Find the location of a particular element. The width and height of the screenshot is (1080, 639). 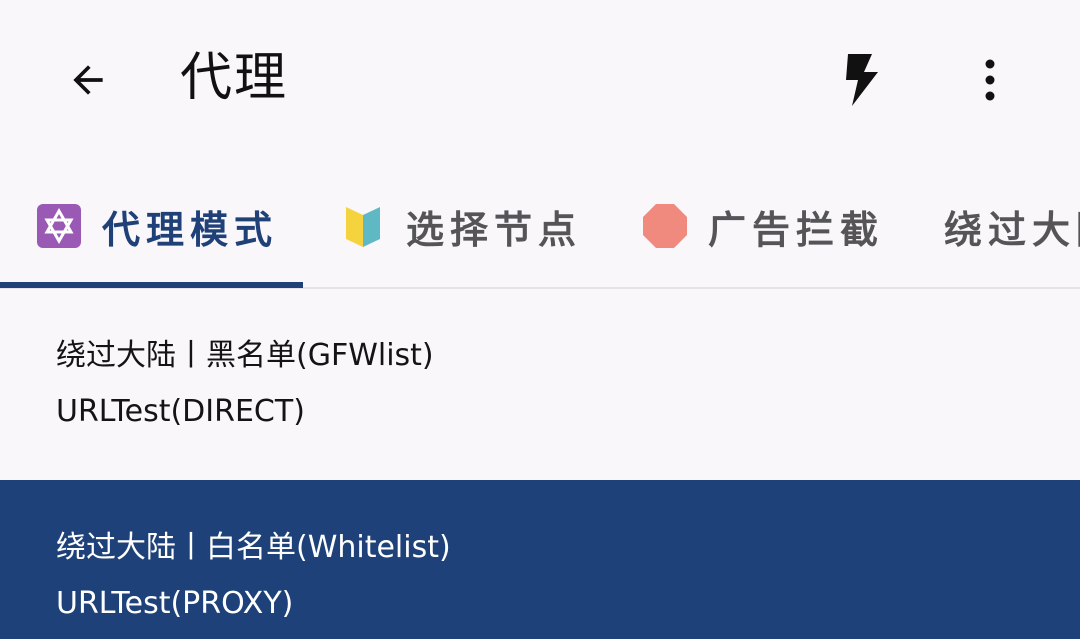

flash-button is located at coordinates (860, 80).